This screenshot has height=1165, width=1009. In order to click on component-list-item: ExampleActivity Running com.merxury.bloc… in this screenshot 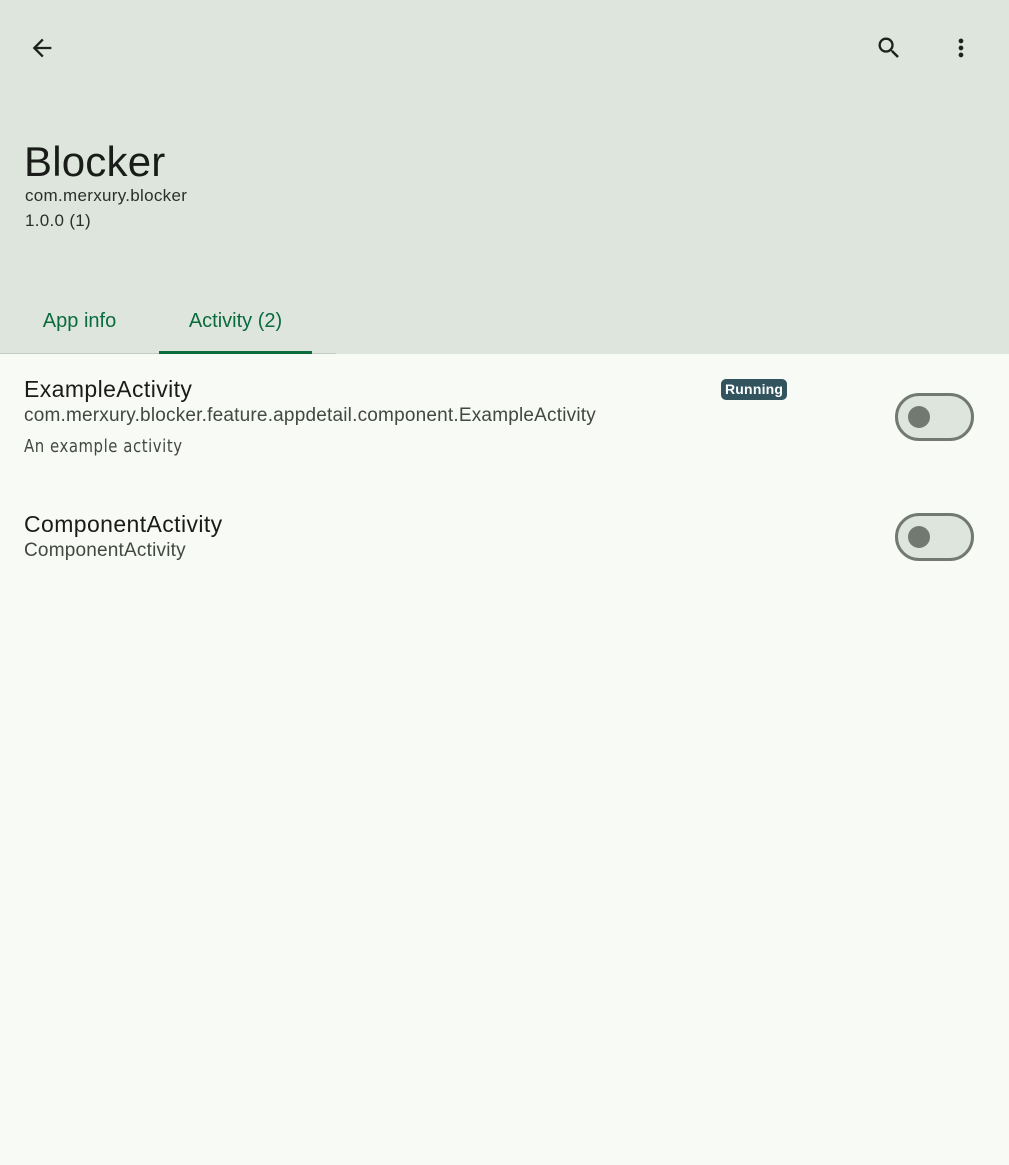, I will do `click(504, 425)`.